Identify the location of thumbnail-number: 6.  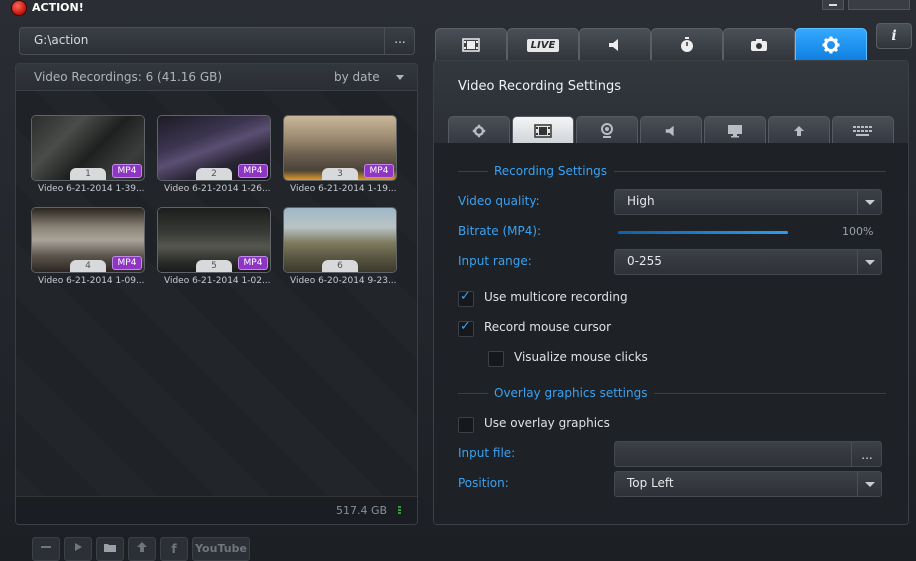
(340, 266).